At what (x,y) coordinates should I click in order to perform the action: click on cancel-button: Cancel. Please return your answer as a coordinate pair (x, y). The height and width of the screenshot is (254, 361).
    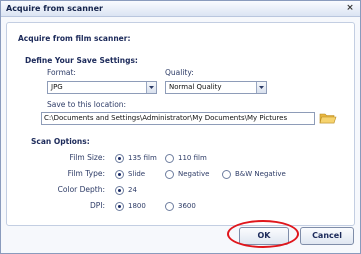
    Looking at the image, I should click on (327, 236).